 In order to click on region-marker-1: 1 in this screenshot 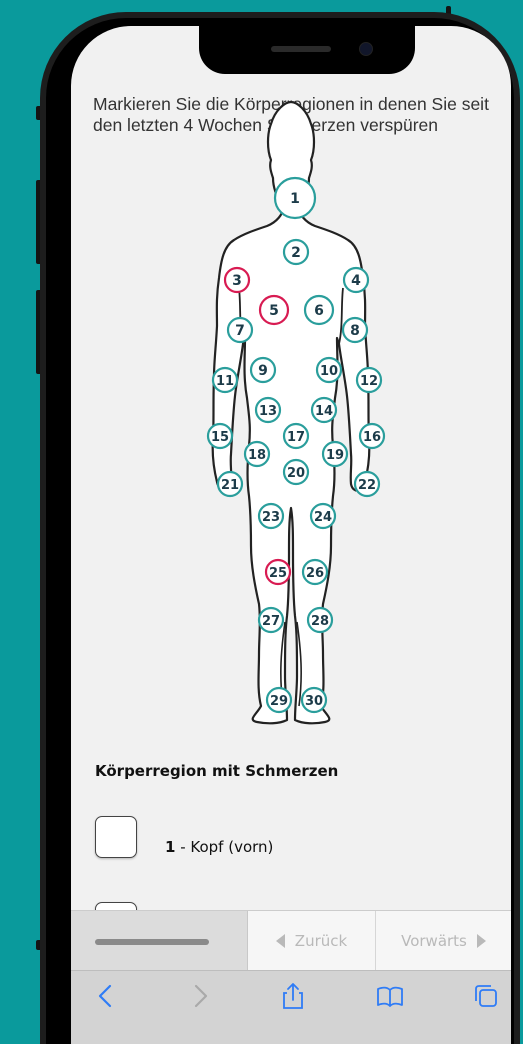, I will do `click(295, 198)`.